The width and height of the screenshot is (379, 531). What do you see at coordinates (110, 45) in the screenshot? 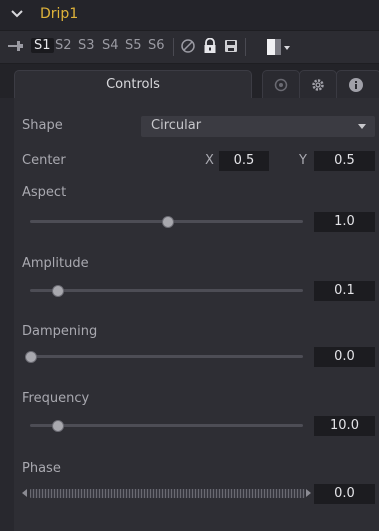
I see `slot-s4: S4` at bounding box center [110, 45].